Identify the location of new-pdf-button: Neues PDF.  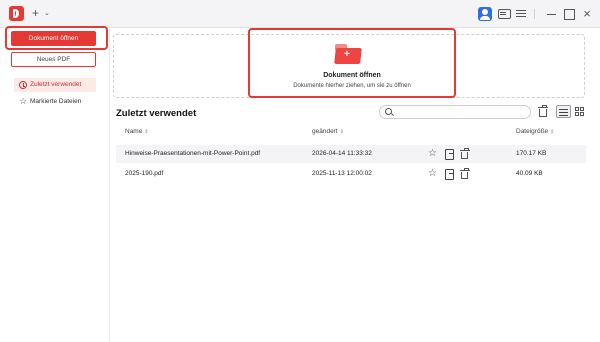
(53, 59).